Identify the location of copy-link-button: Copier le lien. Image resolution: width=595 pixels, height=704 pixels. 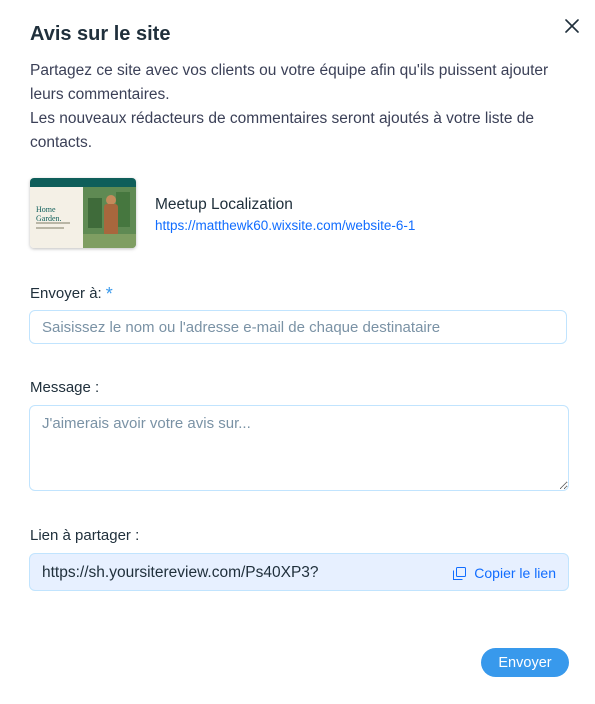
(504, 573).